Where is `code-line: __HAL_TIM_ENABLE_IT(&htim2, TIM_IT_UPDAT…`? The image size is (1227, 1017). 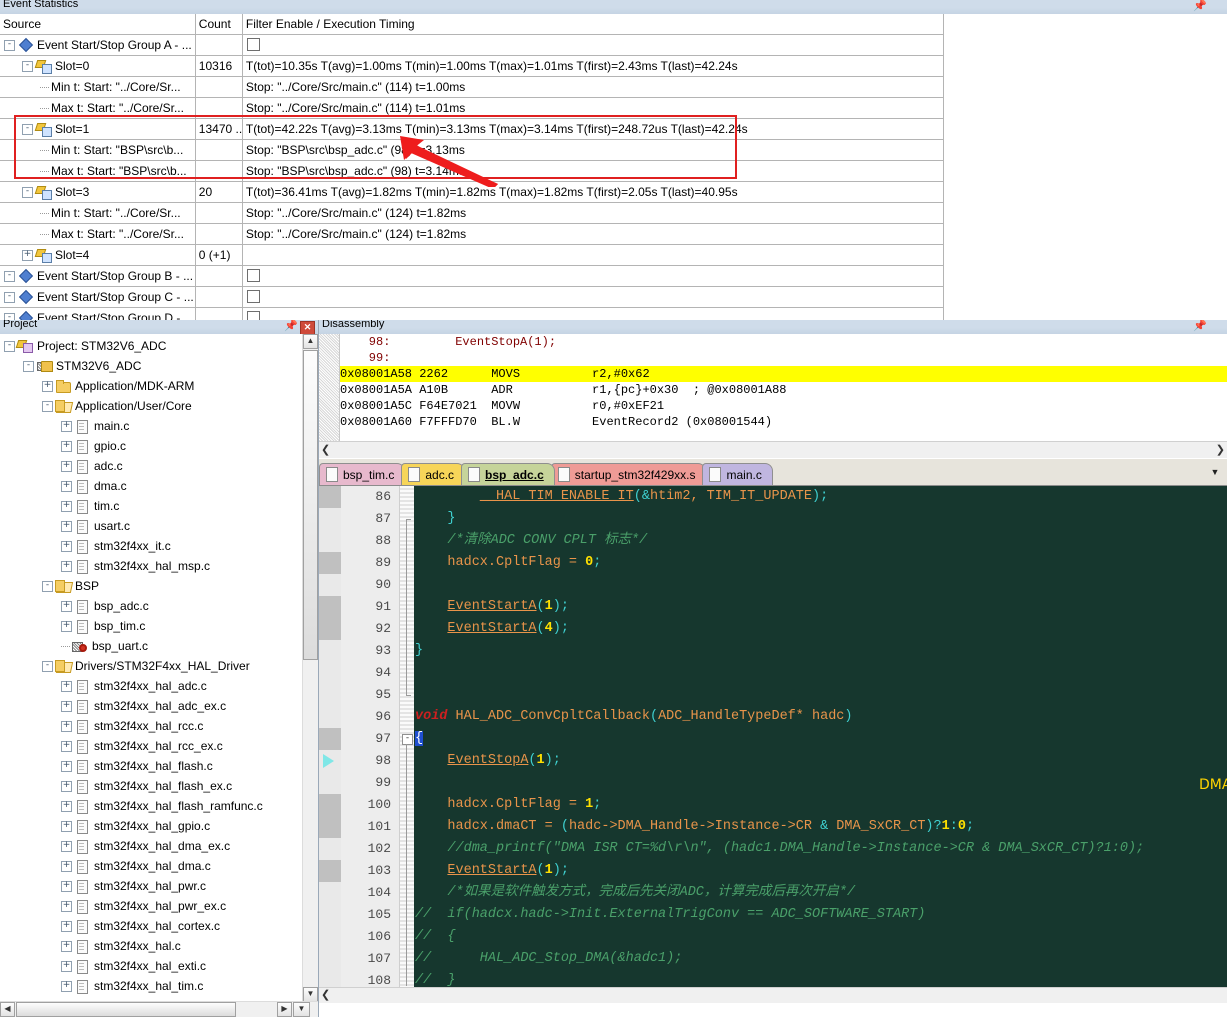 code-line: __HAL_TIM_ENABLE_IT(&htim2, TIM_IT_UPDAT… is located at coordinates (821, 497).